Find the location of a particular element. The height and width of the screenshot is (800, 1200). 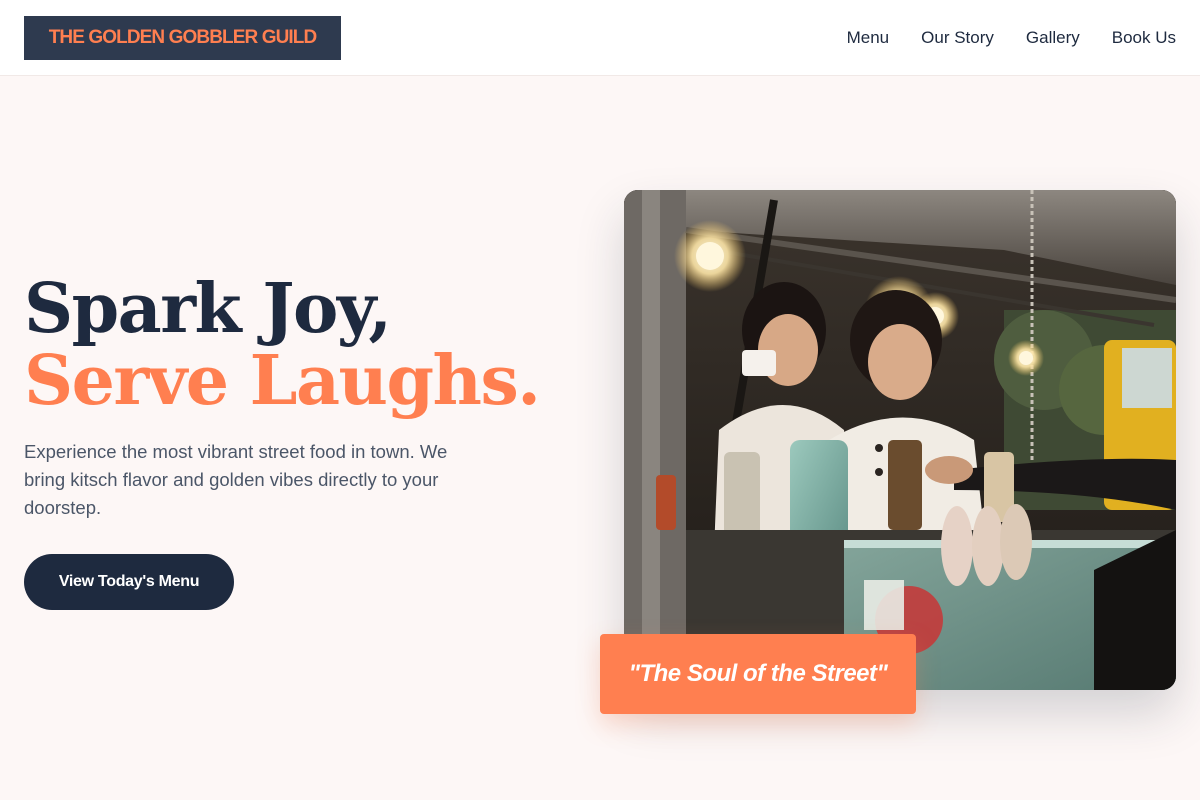

quote-text: "The Soul of the Street" is located at coordinates (758, 673).